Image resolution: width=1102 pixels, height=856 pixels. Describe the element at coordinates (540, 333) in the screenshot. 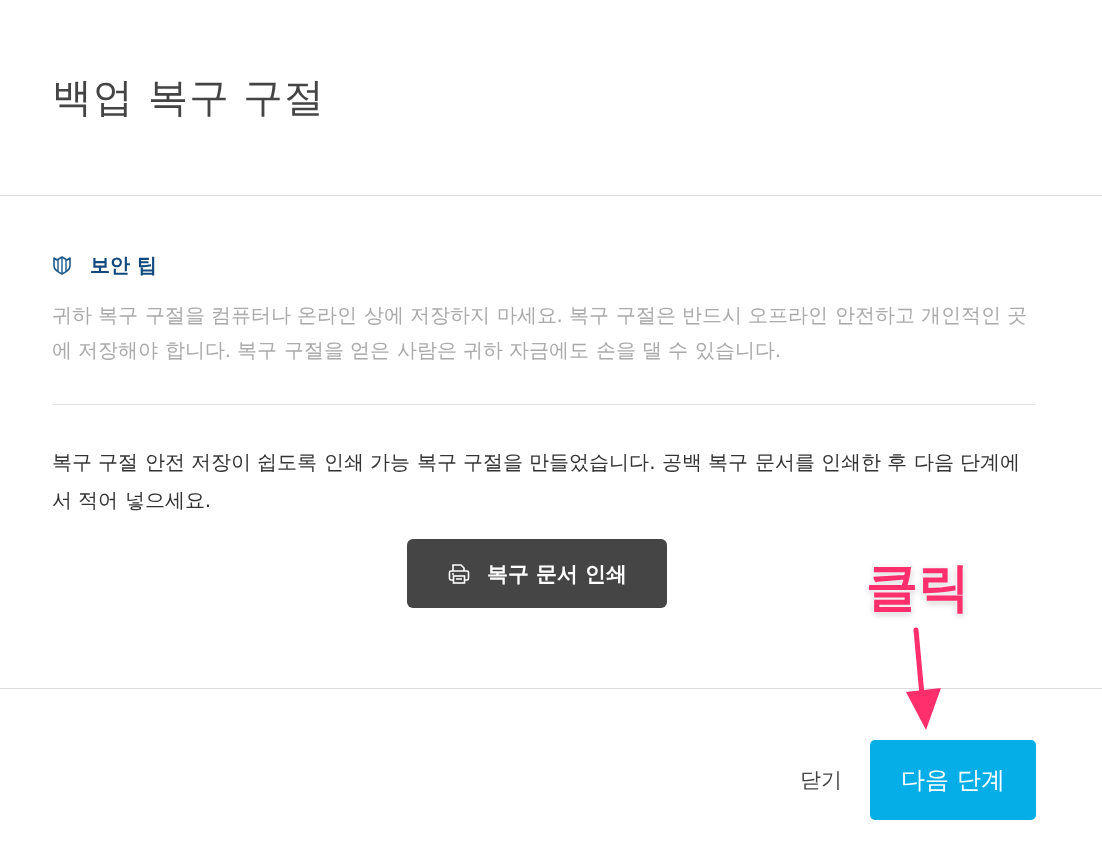

I see `tip-text: 귀하 복구 구절을 컴퓨터나 온라인 상에 저장하지 마세요. 복구 구절은 반드시 오프라인 안전하고 개인적인 곳에 저장해야 합니다. 복구 구절을 얻은 사람은 귀하 자금에도 손을 댈 수 있습니다.` at that location.